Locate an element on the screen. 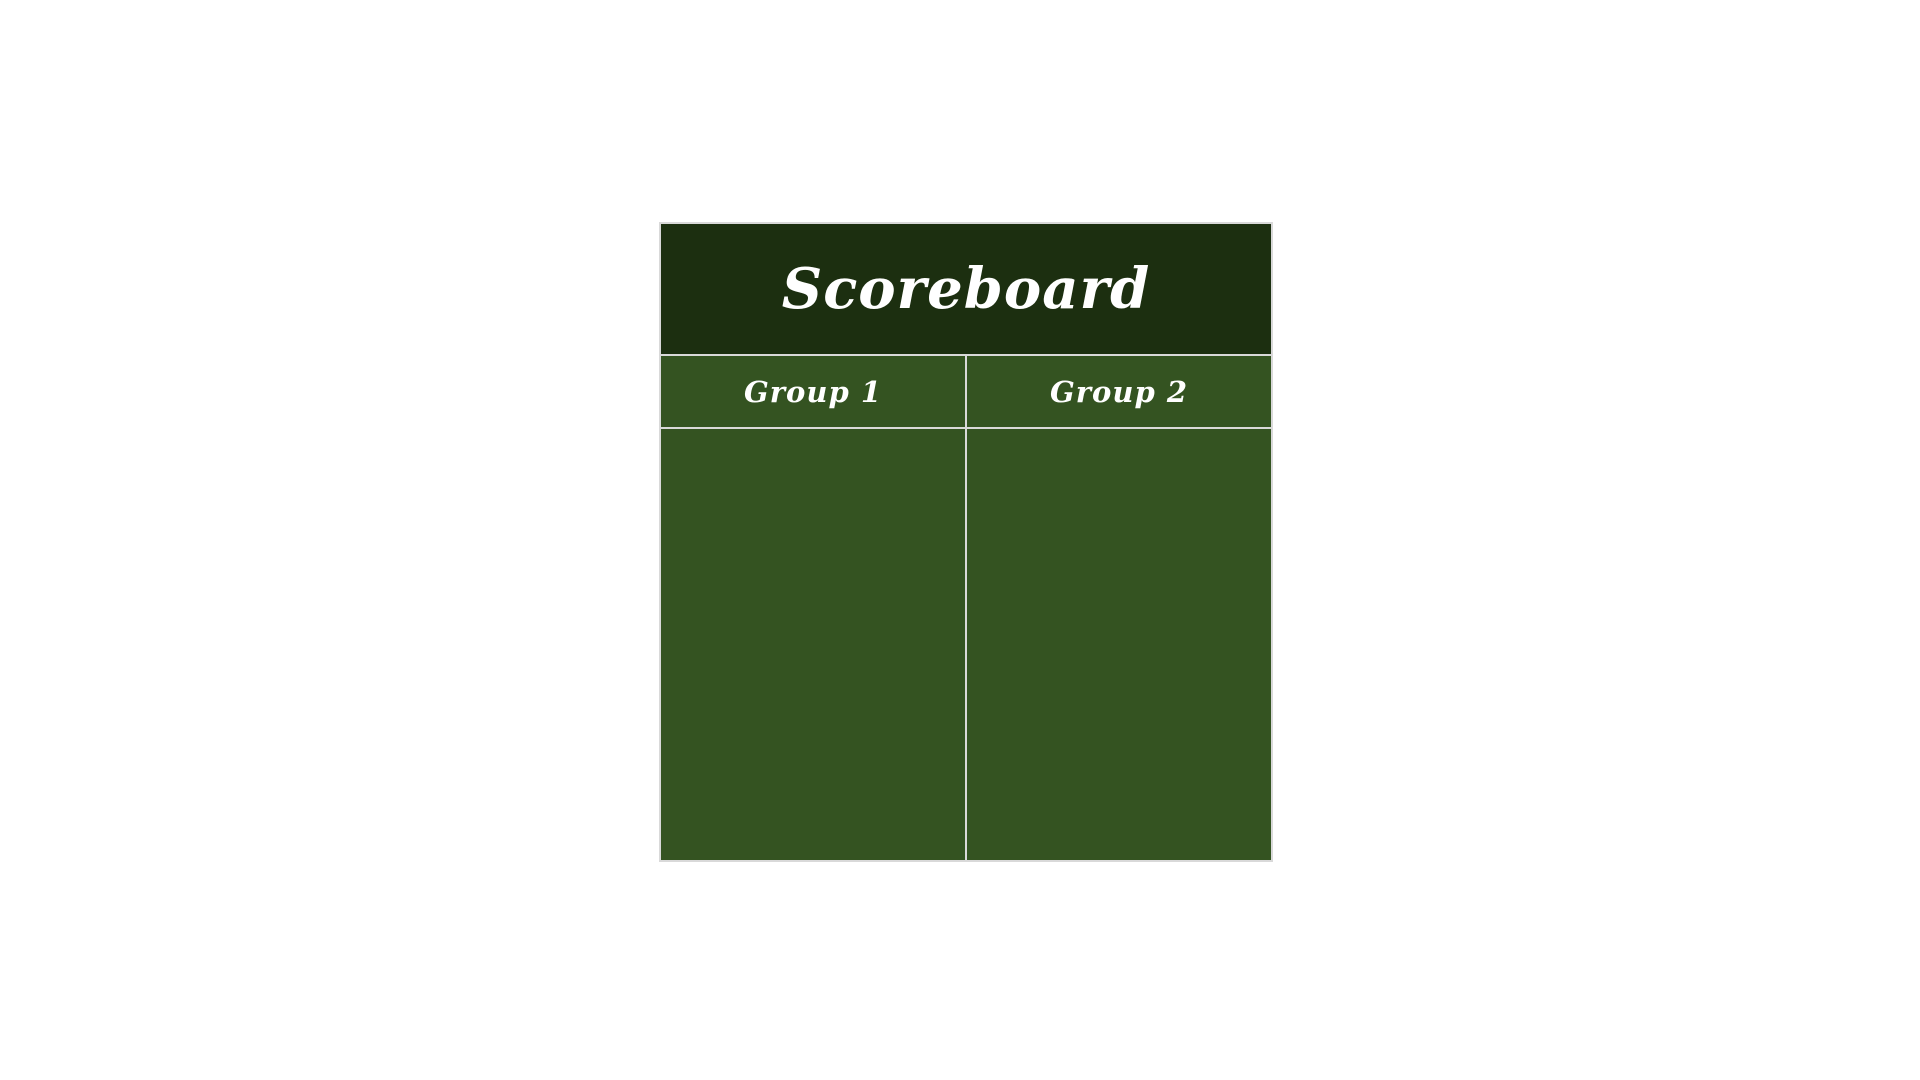  group-score-row is located at coordinates (966, 644).